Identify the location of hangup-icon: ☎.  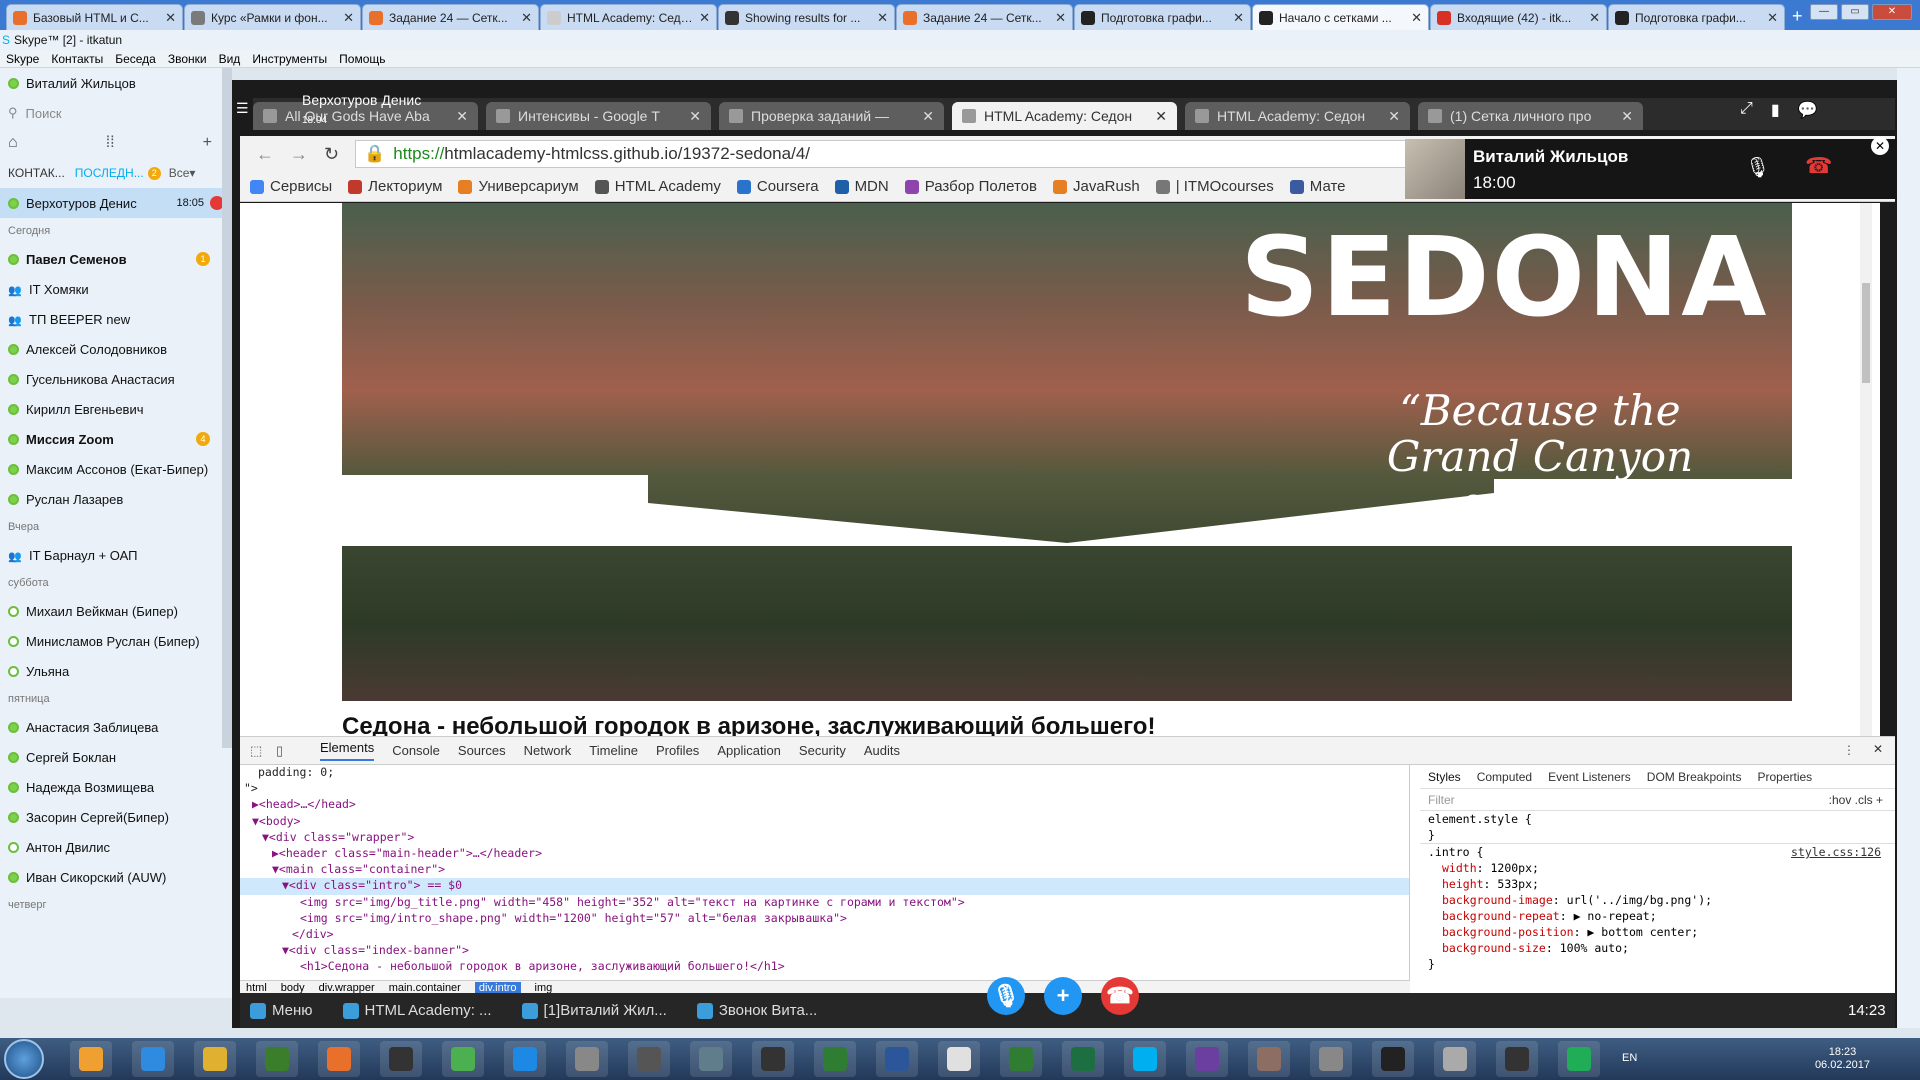
(1818, 166).